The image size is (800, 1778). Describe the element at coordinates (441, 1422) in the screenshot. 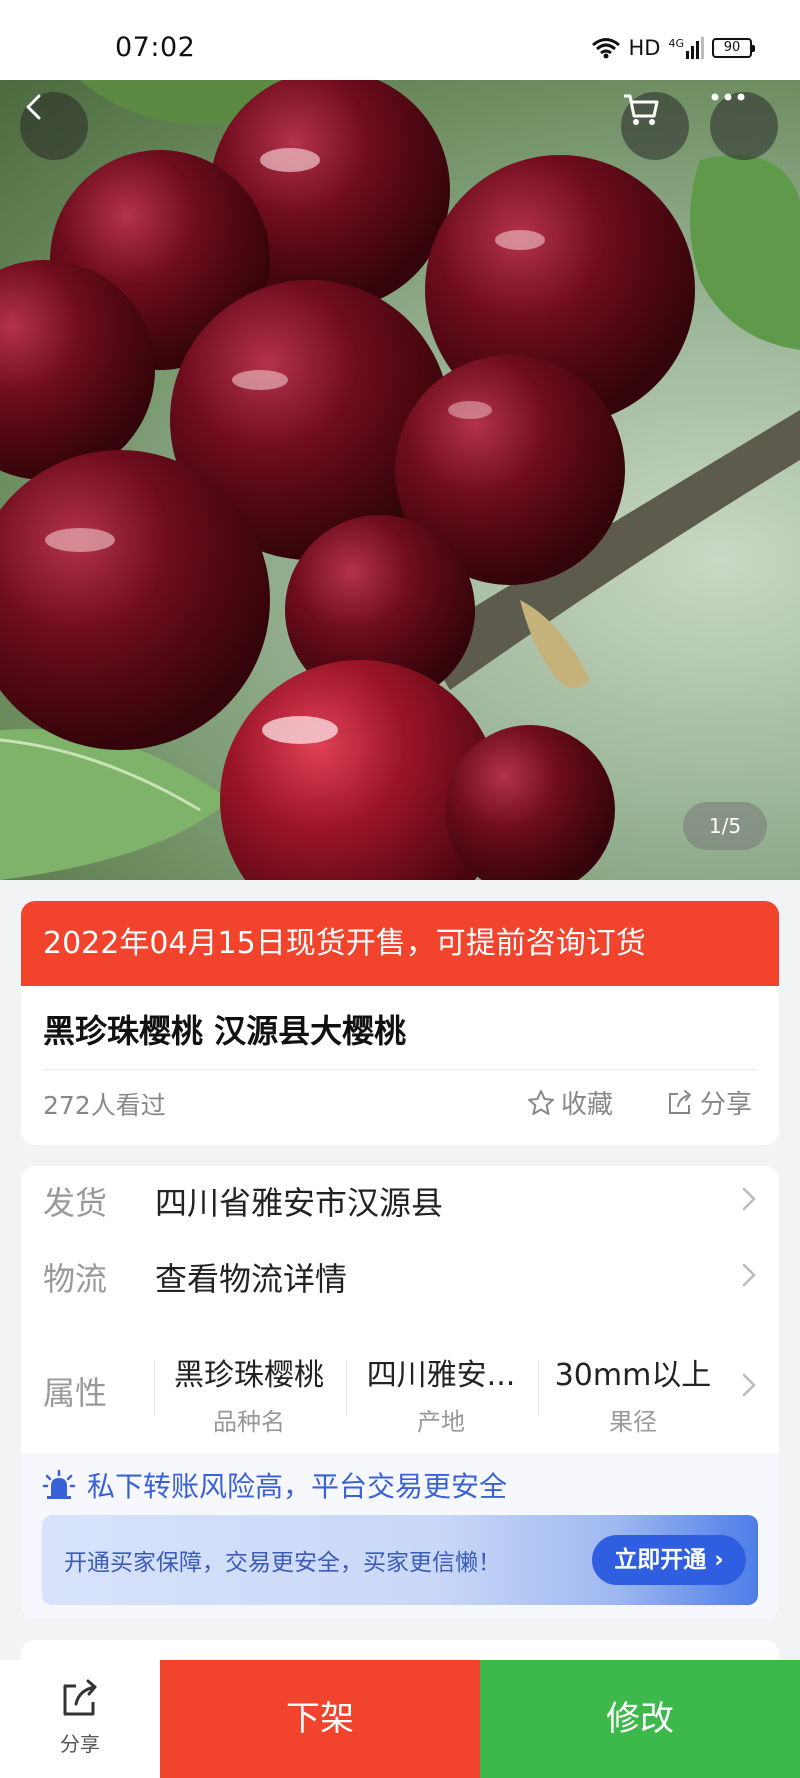

I see `attribute-key: 产地` at that location.